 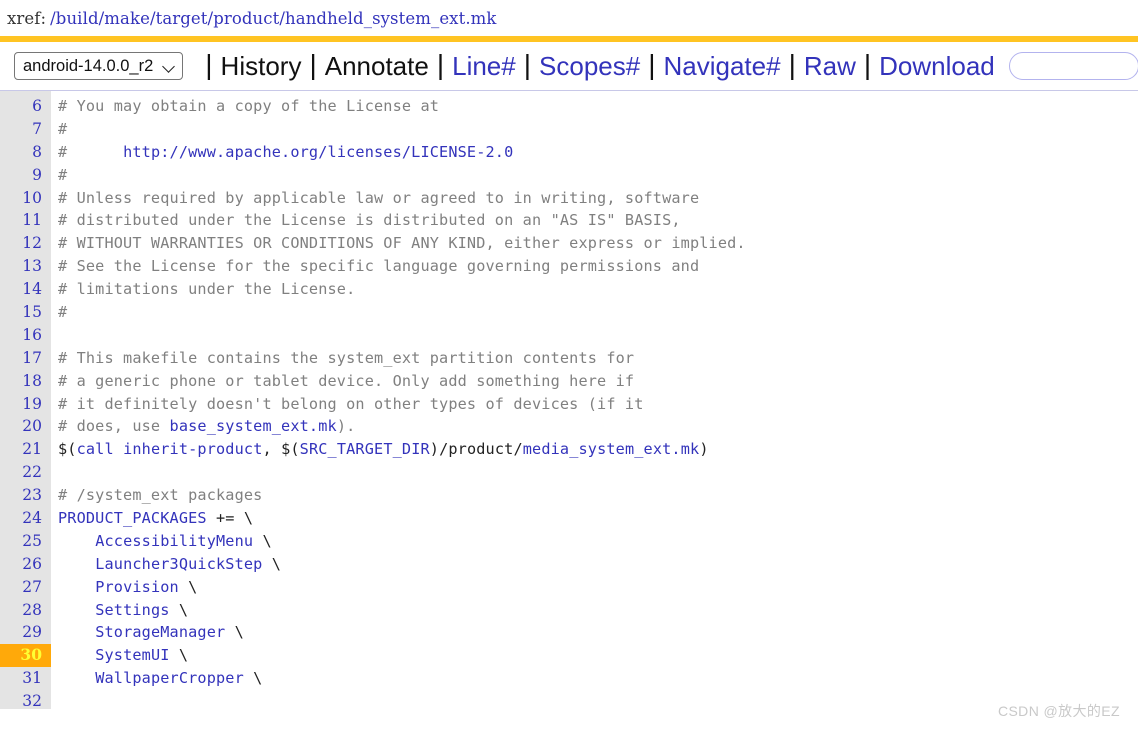 What do you see at coordinates (25, 610) in the screenshot?
I see `line-number: 28` at bounding box center [25, 610].